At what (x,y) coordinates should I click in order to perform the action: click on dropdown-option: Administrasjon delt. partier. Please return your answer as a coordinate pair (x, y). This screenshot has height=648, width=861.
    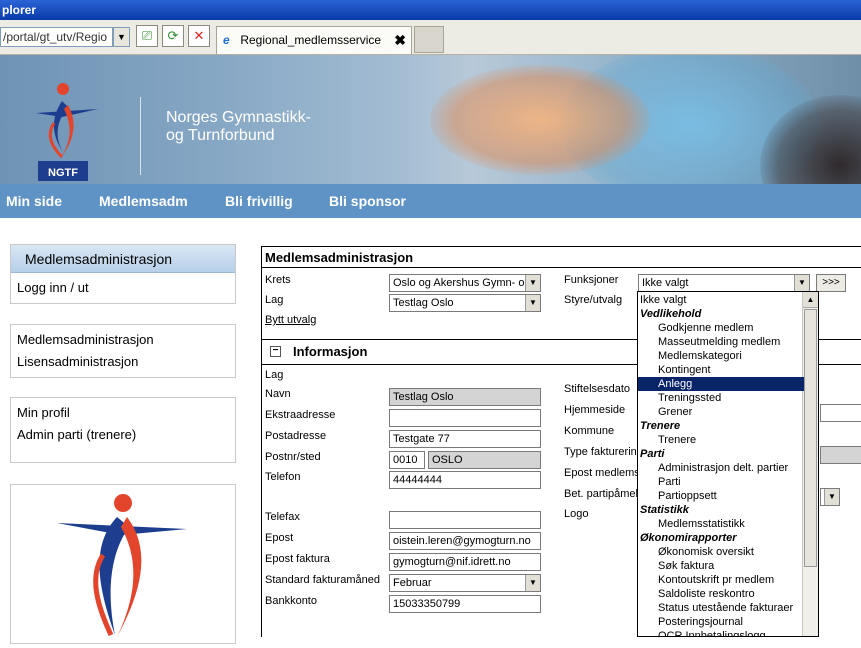
    Looking at the image, I should click on (721, 468).